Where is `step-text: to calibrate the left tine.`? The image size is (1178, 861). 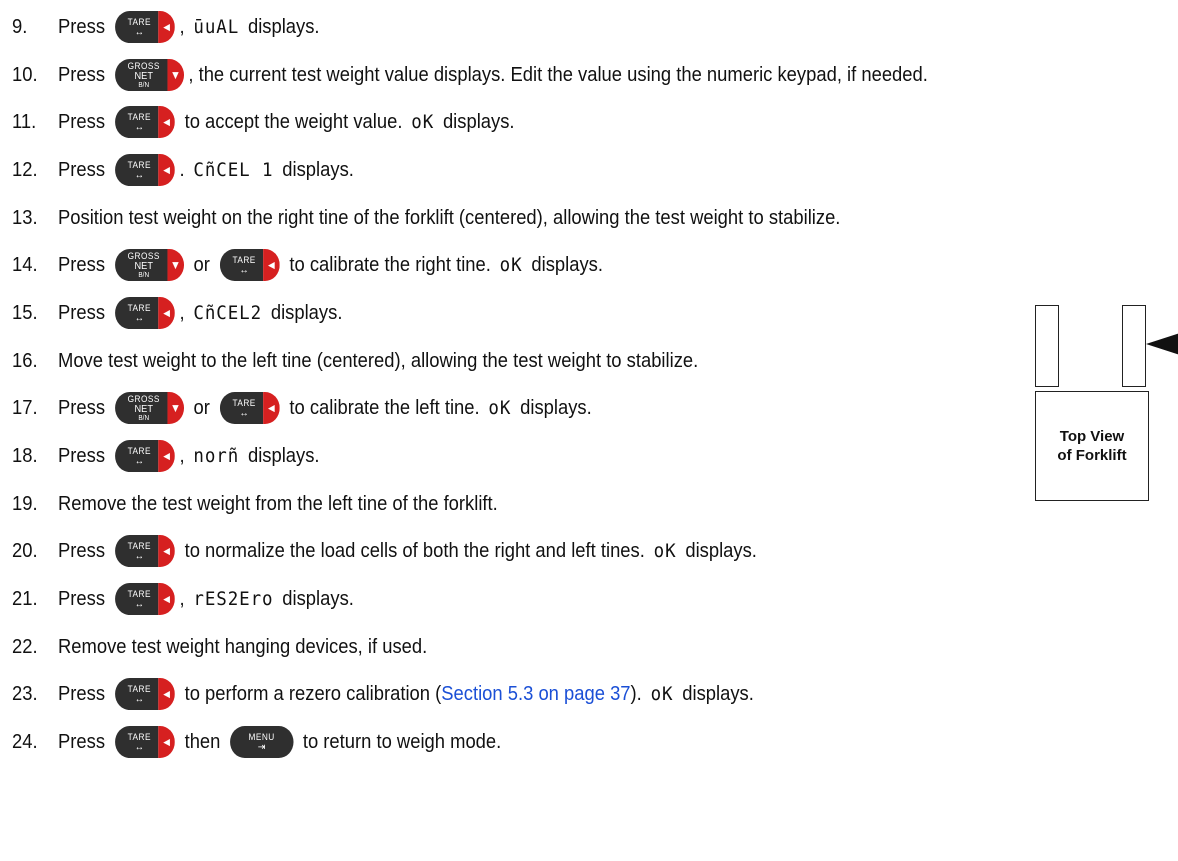
step-text: to calibrate the left tine. is located at coordinates (384, 407).